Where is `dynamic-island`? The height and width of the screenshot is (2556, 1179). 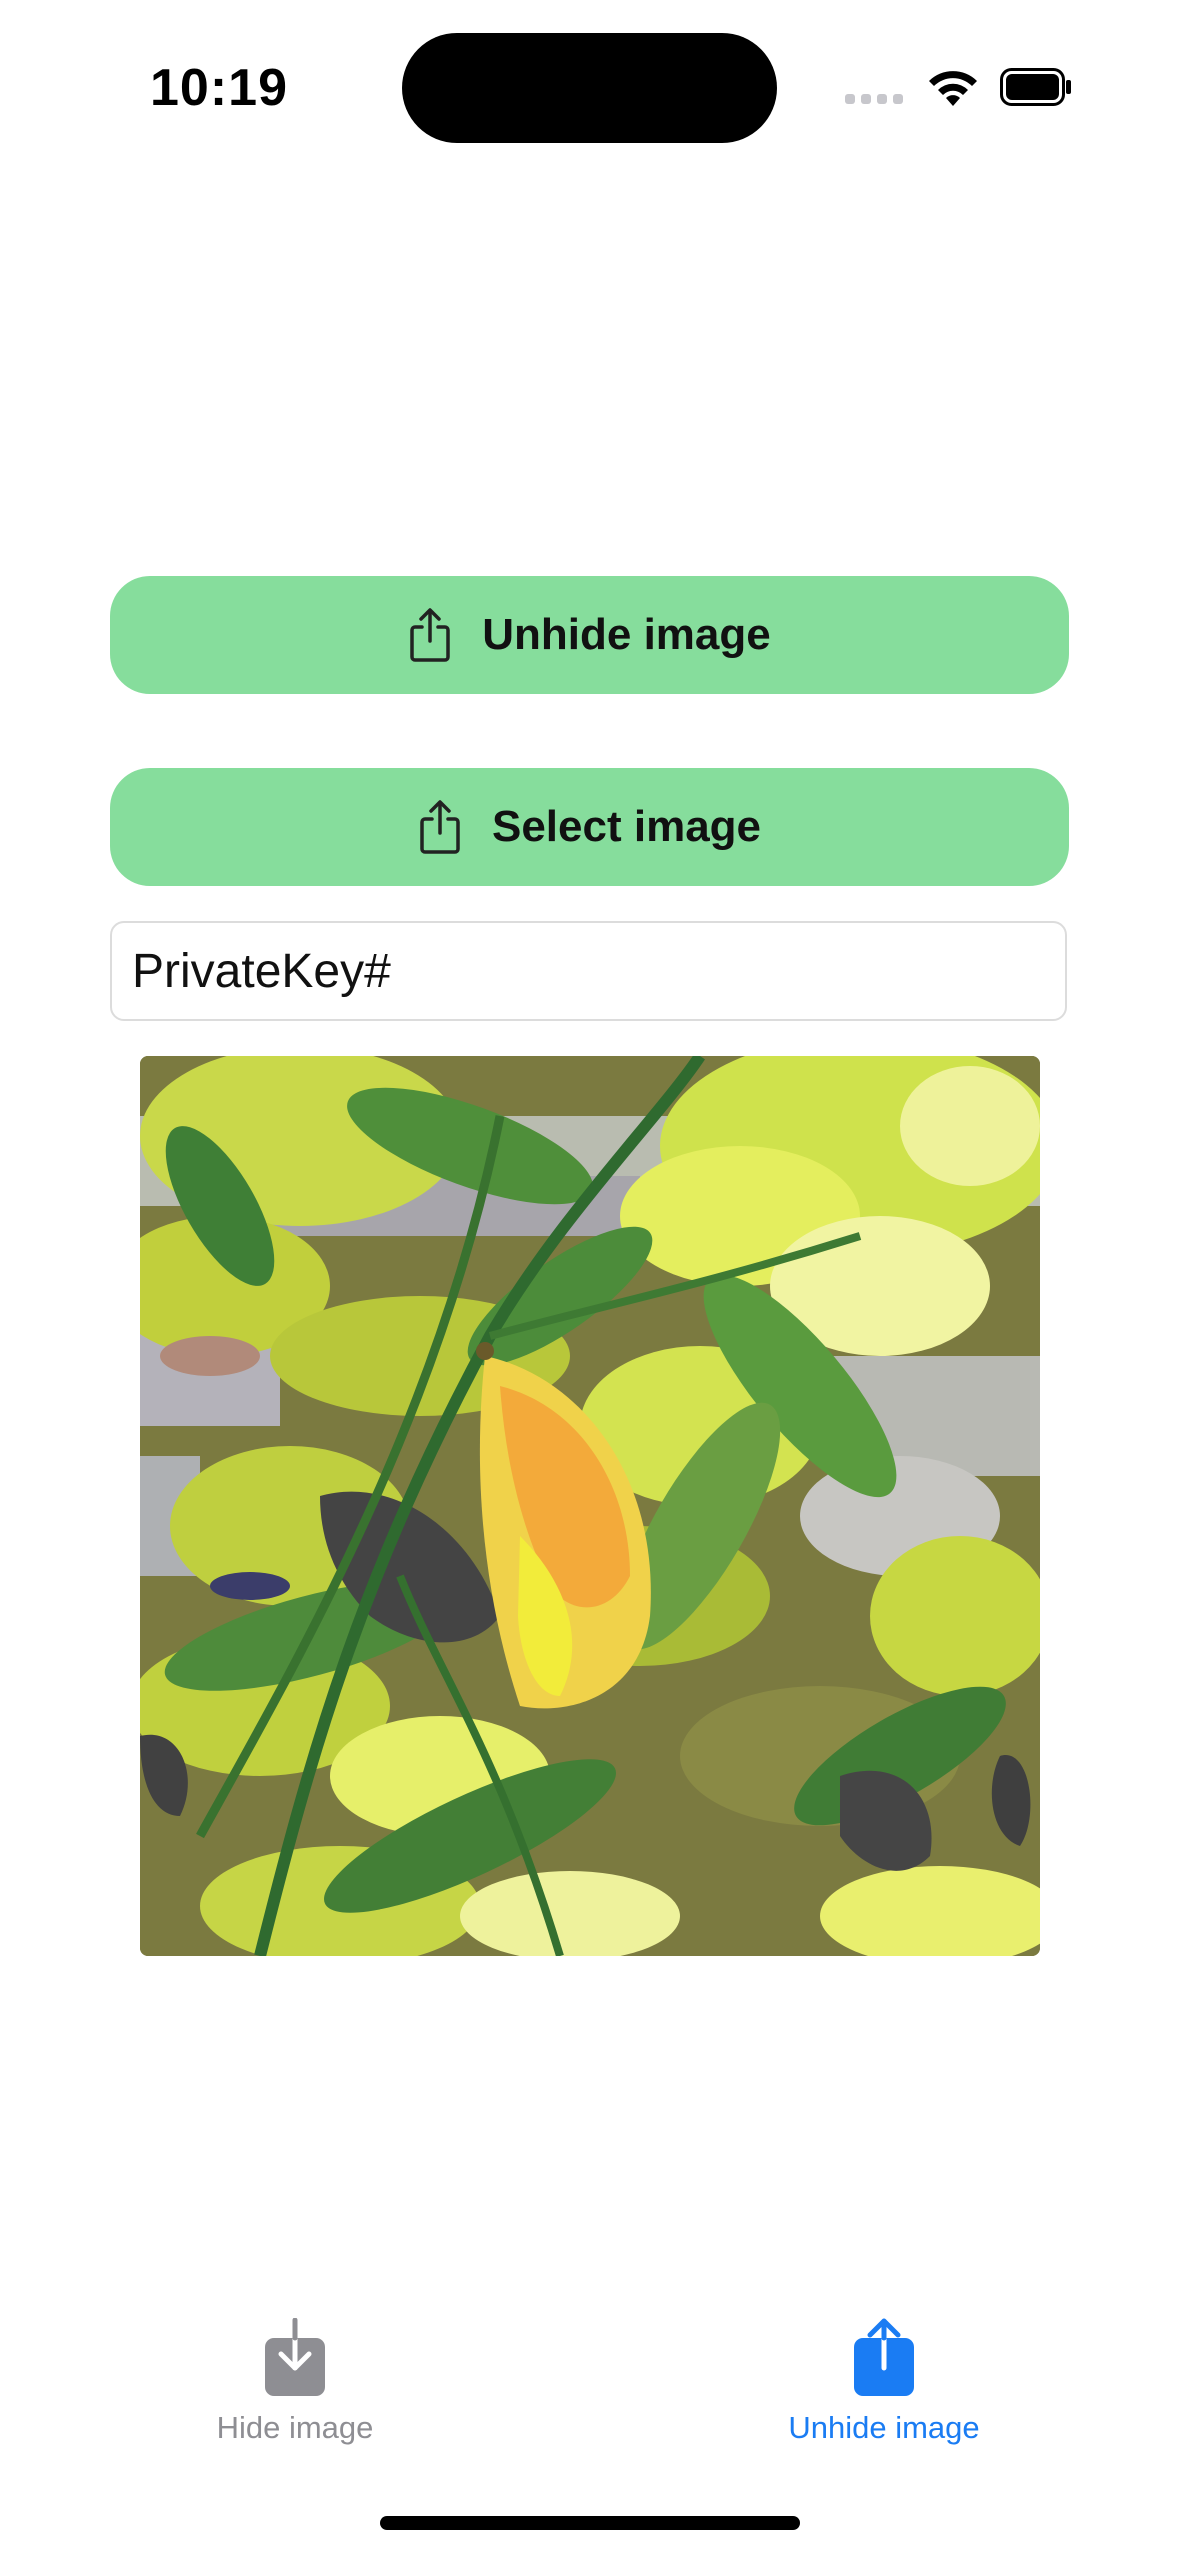 dynamic-island is located at coordinates (589, 88).